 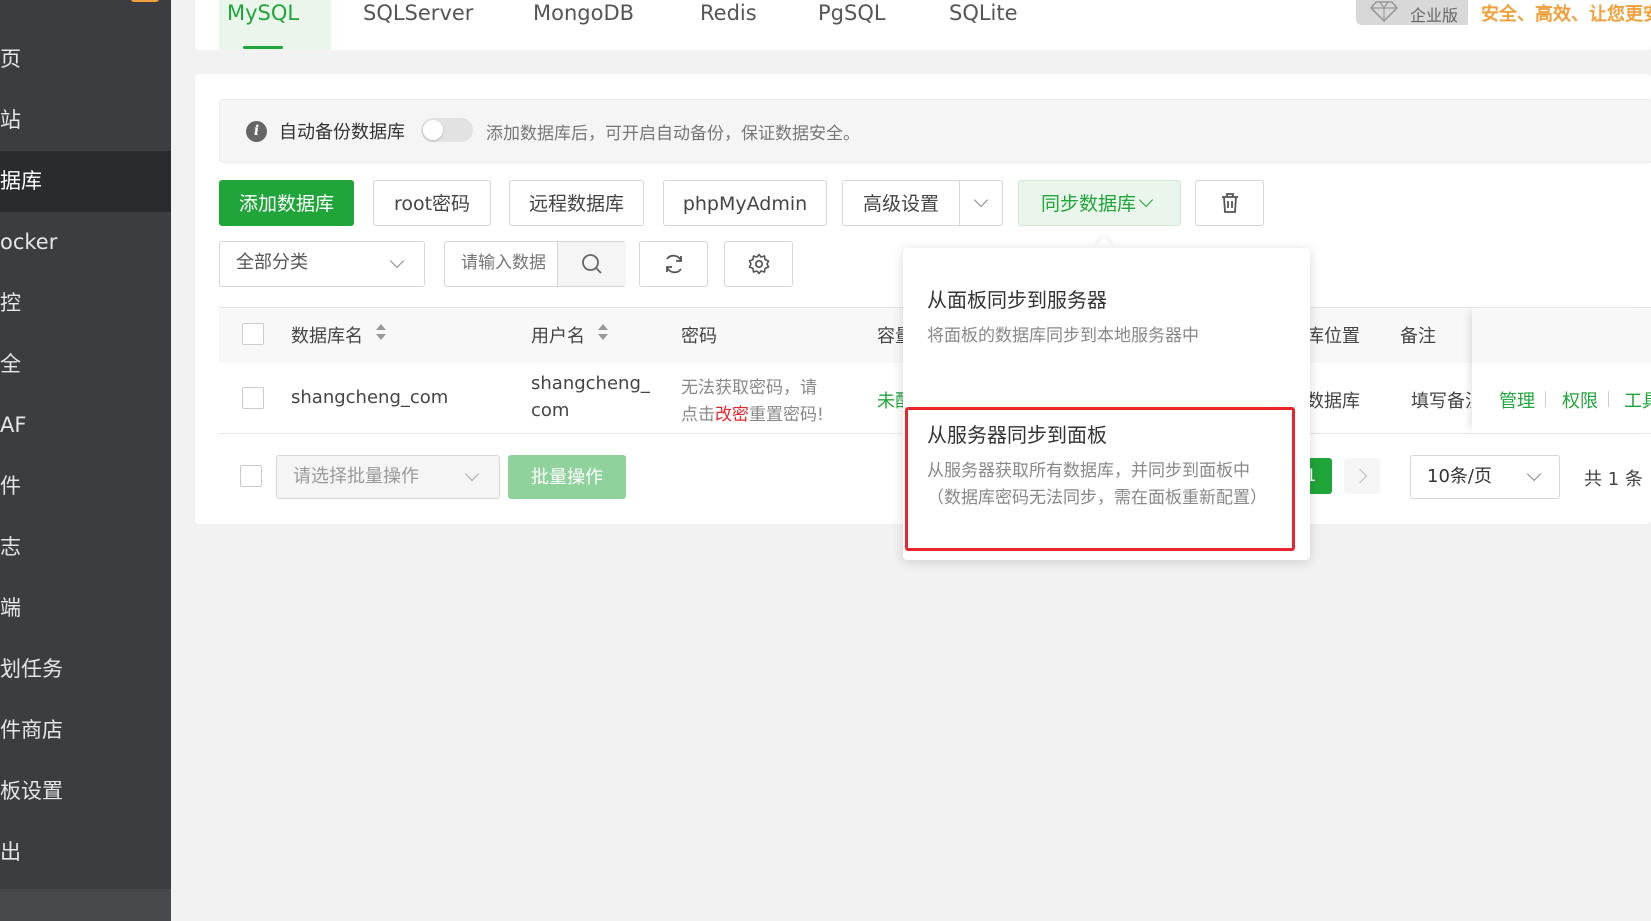 What do you see at coordinates (583, 25) in the screenshot?
I see `tab-mongodb: MongoDB` at bounding box center [583, 25].